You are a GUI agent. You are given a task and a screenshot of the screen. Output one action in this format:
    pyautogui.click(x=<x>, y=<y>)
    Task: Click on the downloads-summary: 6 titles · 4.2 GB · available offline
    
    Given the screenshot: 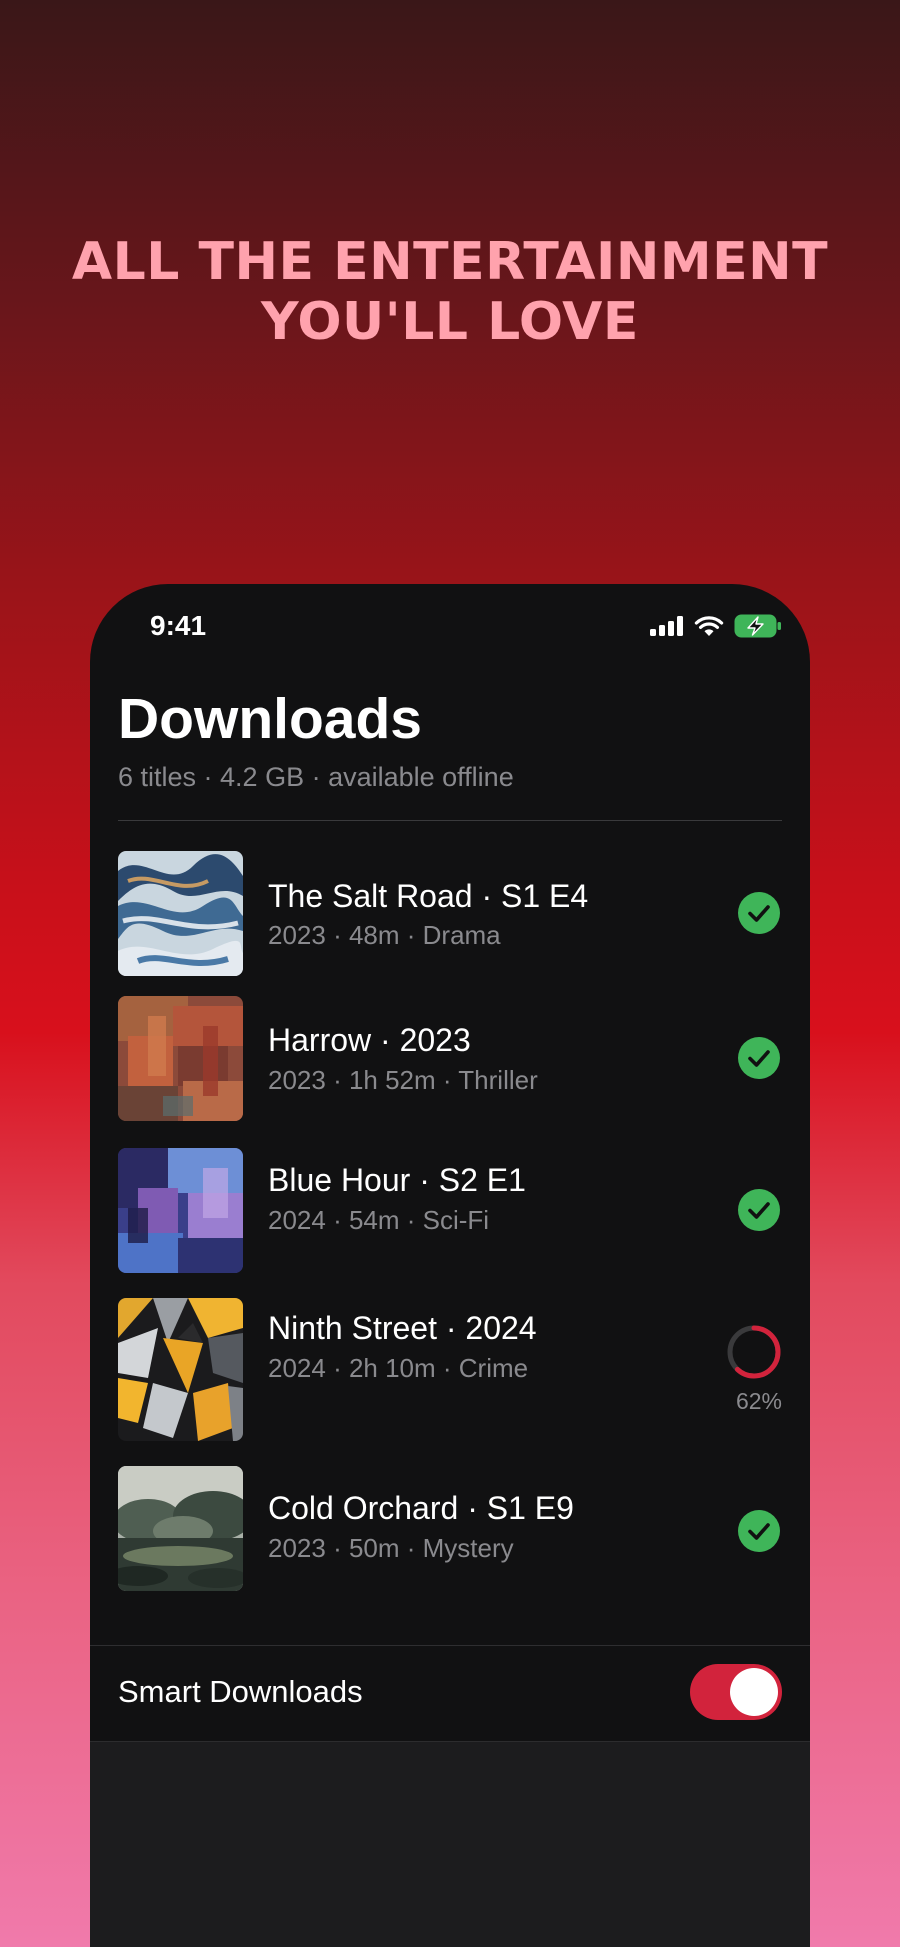 What is the action you would take?
    pyautogui.click(x=316, y=777)
    